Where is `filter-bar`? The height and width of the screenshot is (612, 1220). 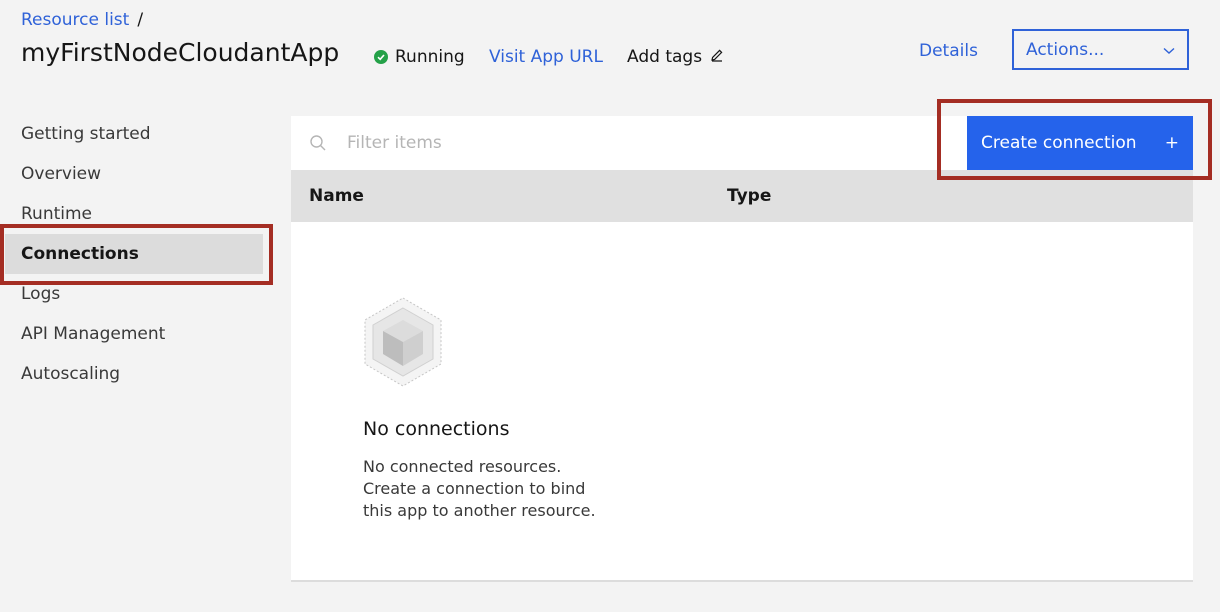
filter-bar is located at coordinates (629, 143).